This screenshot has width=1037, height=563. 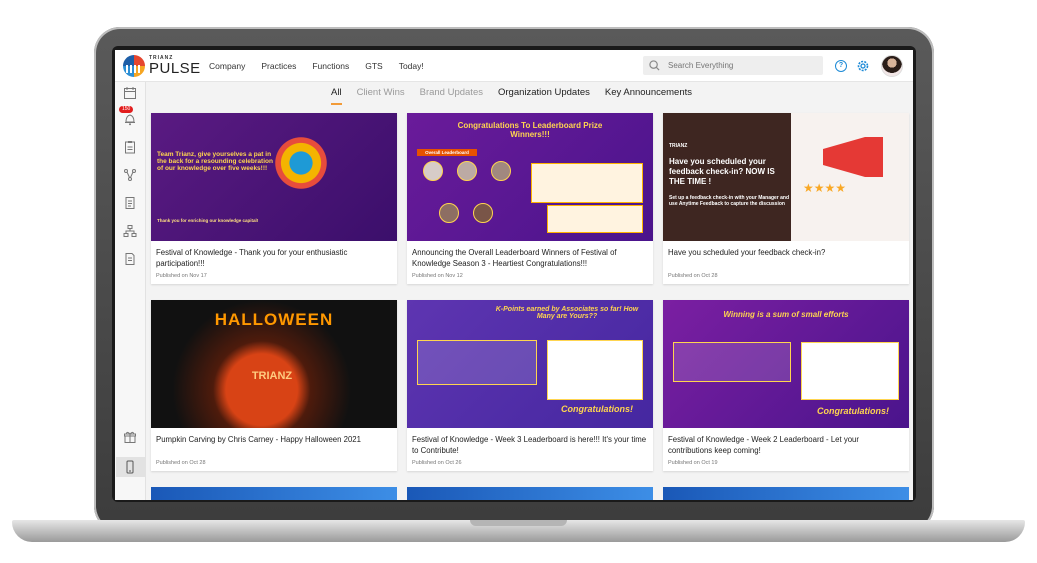 What do you see at coordinates (437, 276) in the screenshot?
I see `card-date: Published on Nov 12` at bounding box center [437, 276].